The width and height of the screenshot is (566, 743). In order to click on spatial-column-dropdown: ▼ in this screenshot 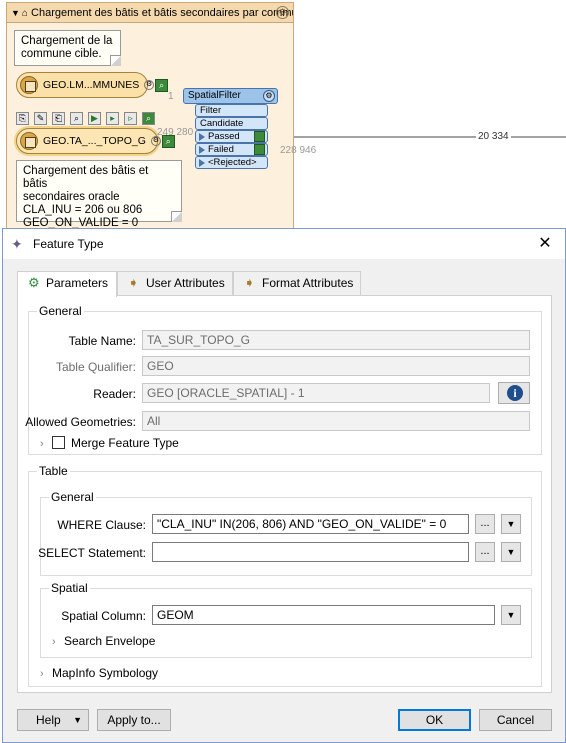, I will do `click(511, 615)`.